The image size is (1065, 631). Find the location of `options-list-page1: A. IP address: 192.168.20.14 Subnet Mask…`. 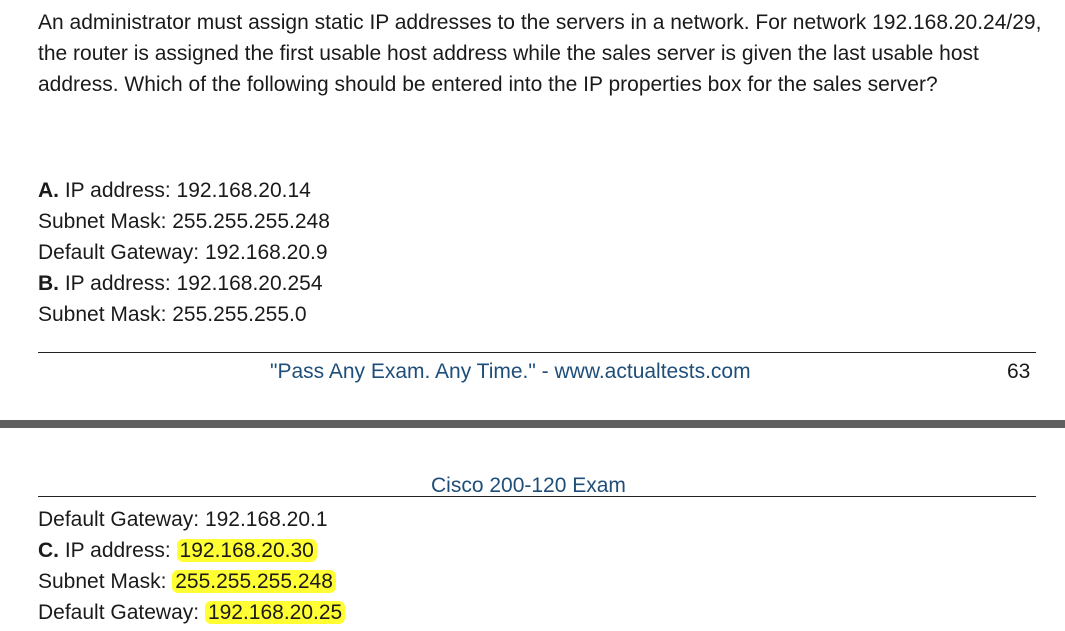

options-list-page1: A. IP address: 192.168.20.14 Subnet Mask… is located at coordinates (184, 252).